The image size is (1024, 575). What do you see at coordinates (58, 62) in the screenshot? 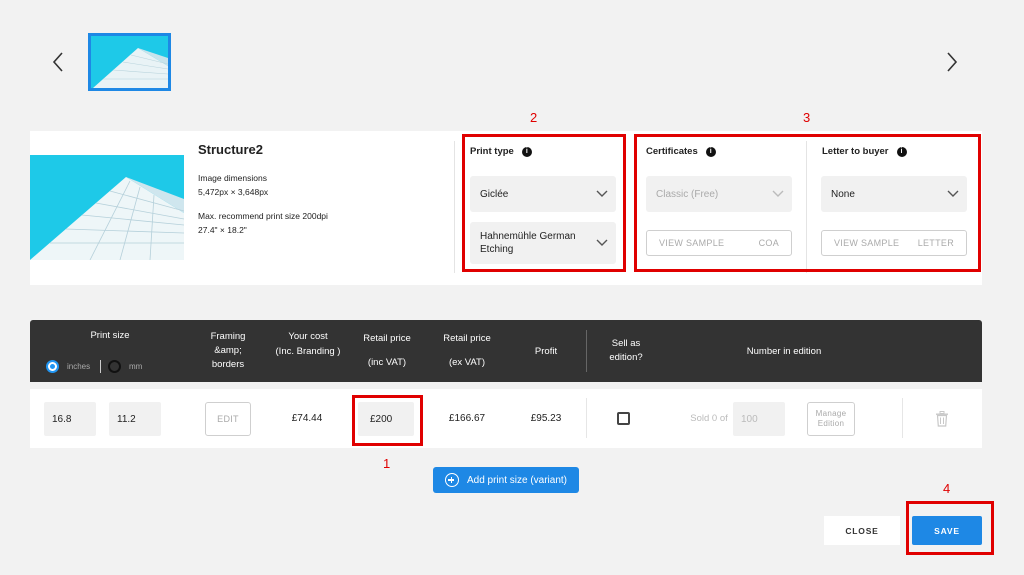
I see `previous-arrow-icon` at bounding box center [58, 62].